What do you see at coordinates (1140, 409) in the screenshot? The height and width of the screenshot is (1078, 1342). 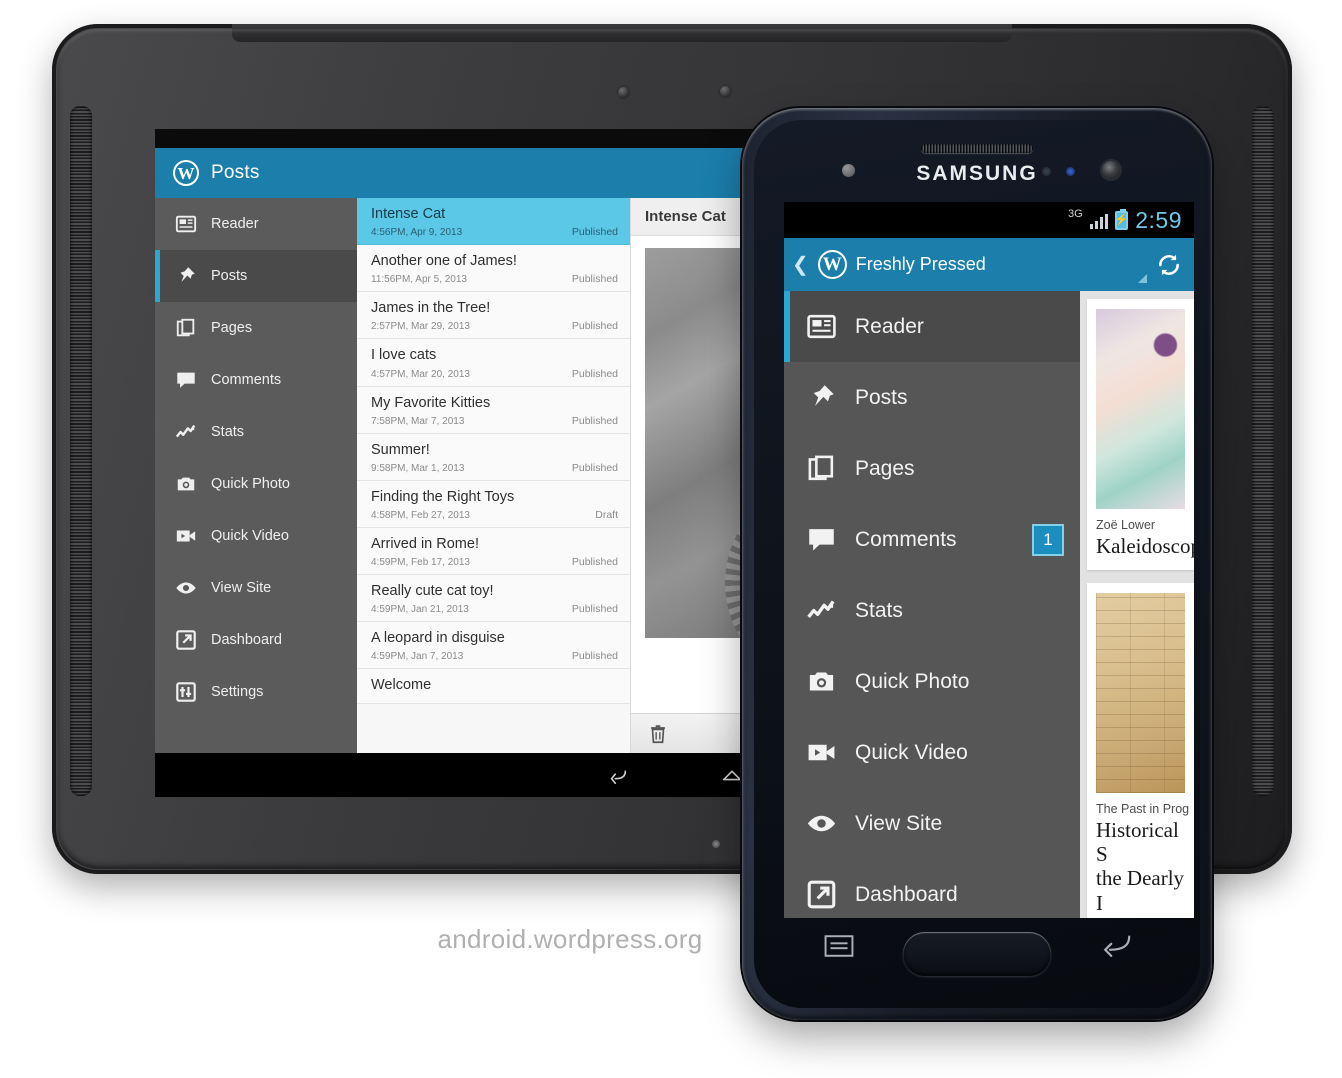 I see `kaleidoscope-photo` at bounding box center [1140, 409].